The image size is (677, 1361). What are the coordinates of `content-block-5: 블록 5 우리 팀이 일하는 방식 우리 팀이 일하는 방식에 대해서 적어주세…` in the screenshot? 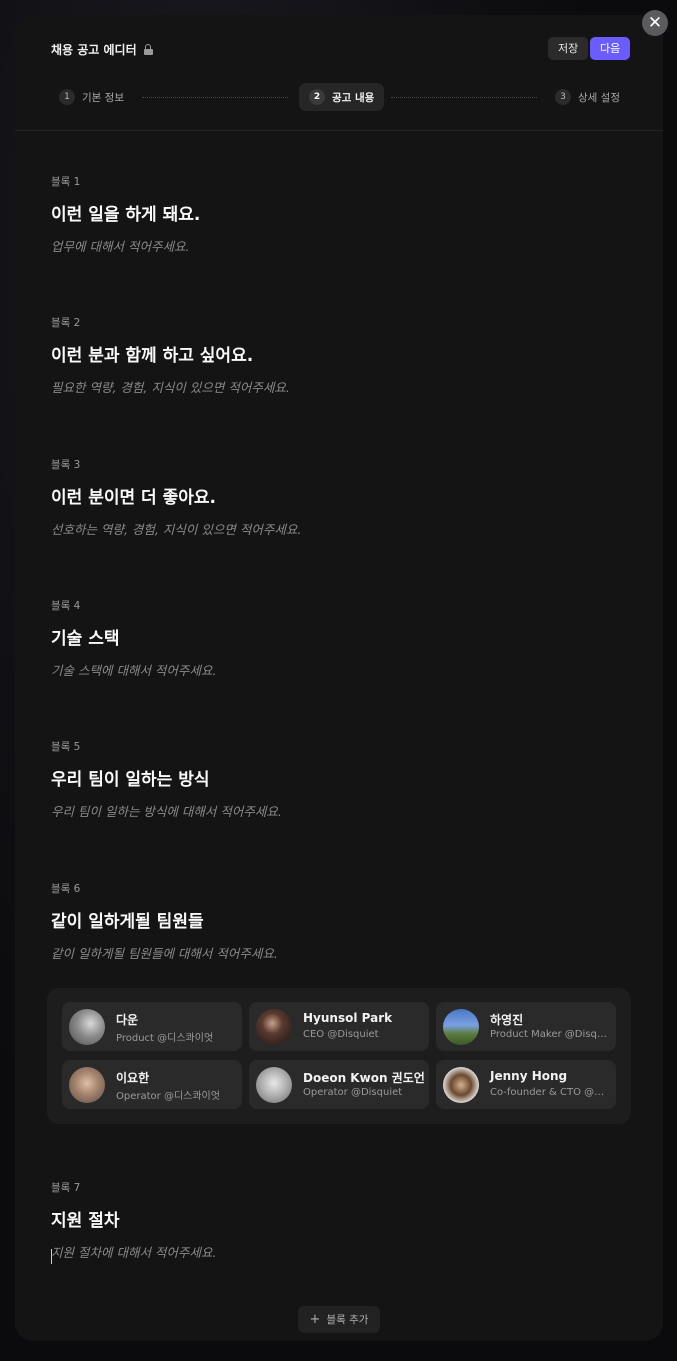 It's located at (166, 779).